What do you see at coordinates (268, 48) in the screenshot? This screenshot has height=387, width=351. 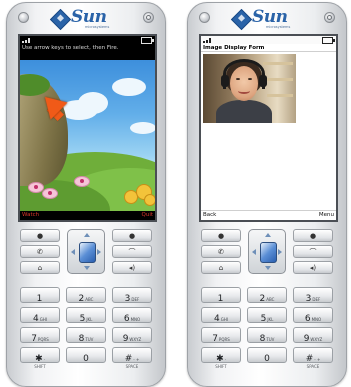 I see `form-title: Image Display Form` at bounding box center [268, 48].